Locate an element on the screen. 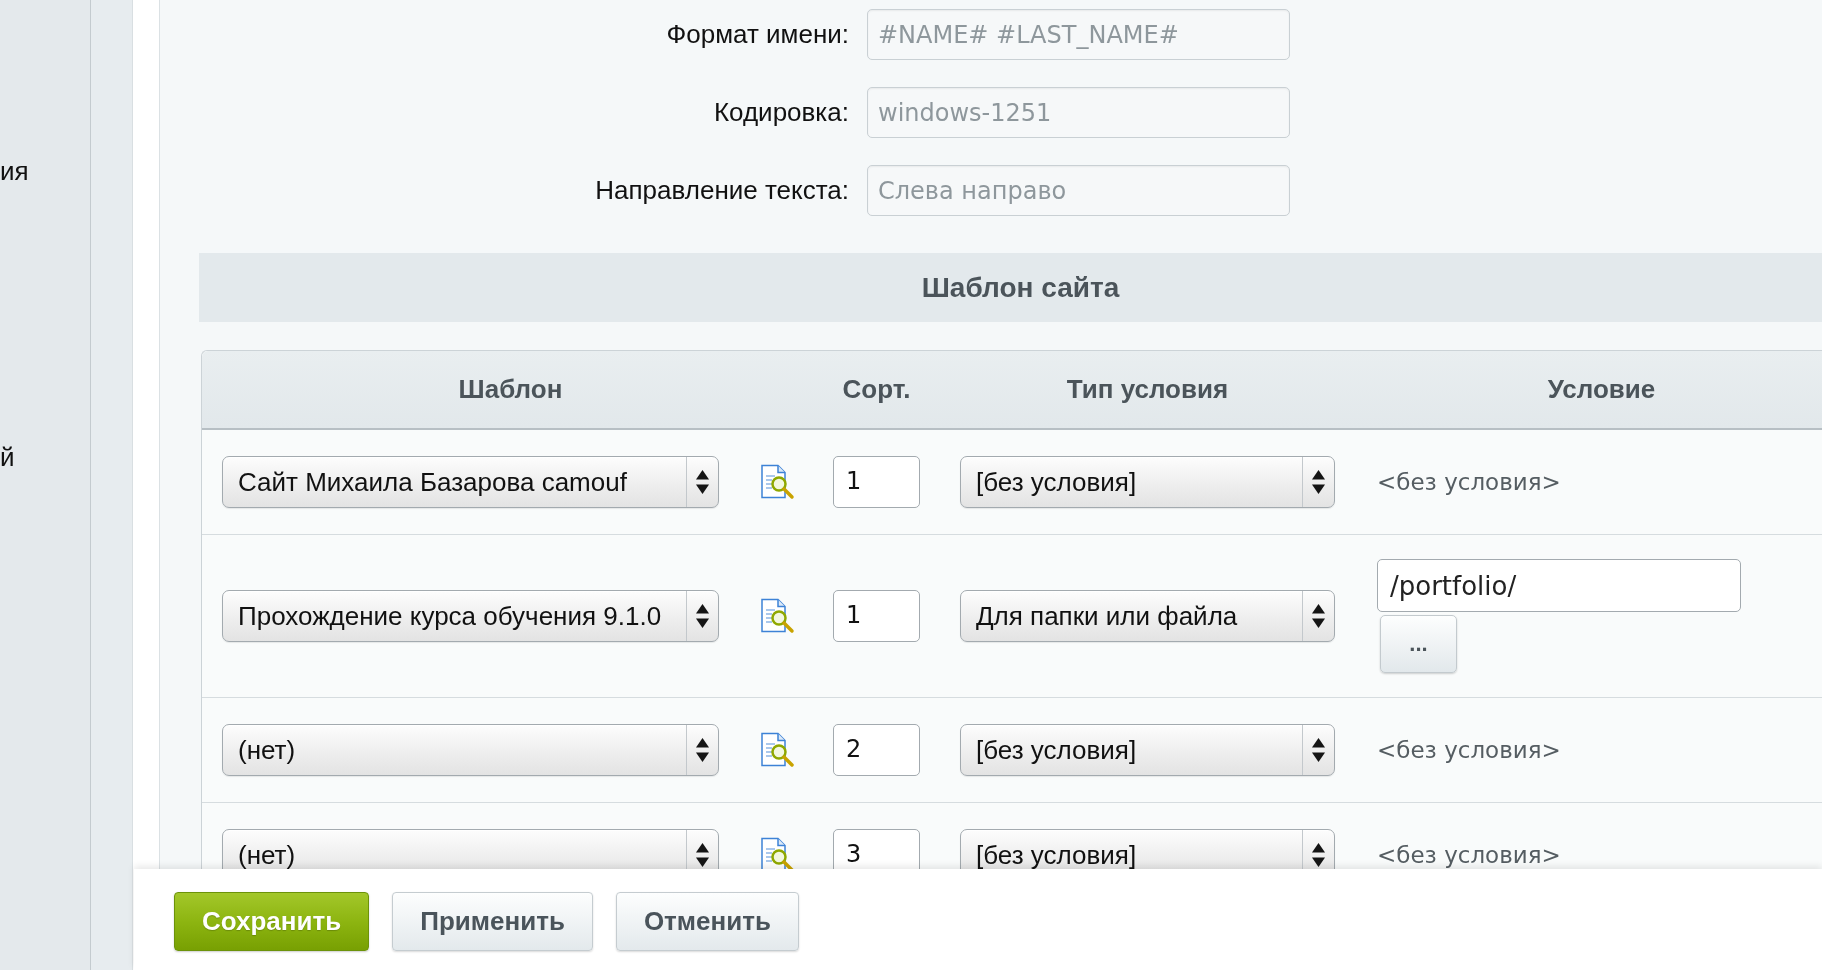 This screenshot has width=1822, height=970. field-label: Формат имени: is located at coordinates (757, 34).